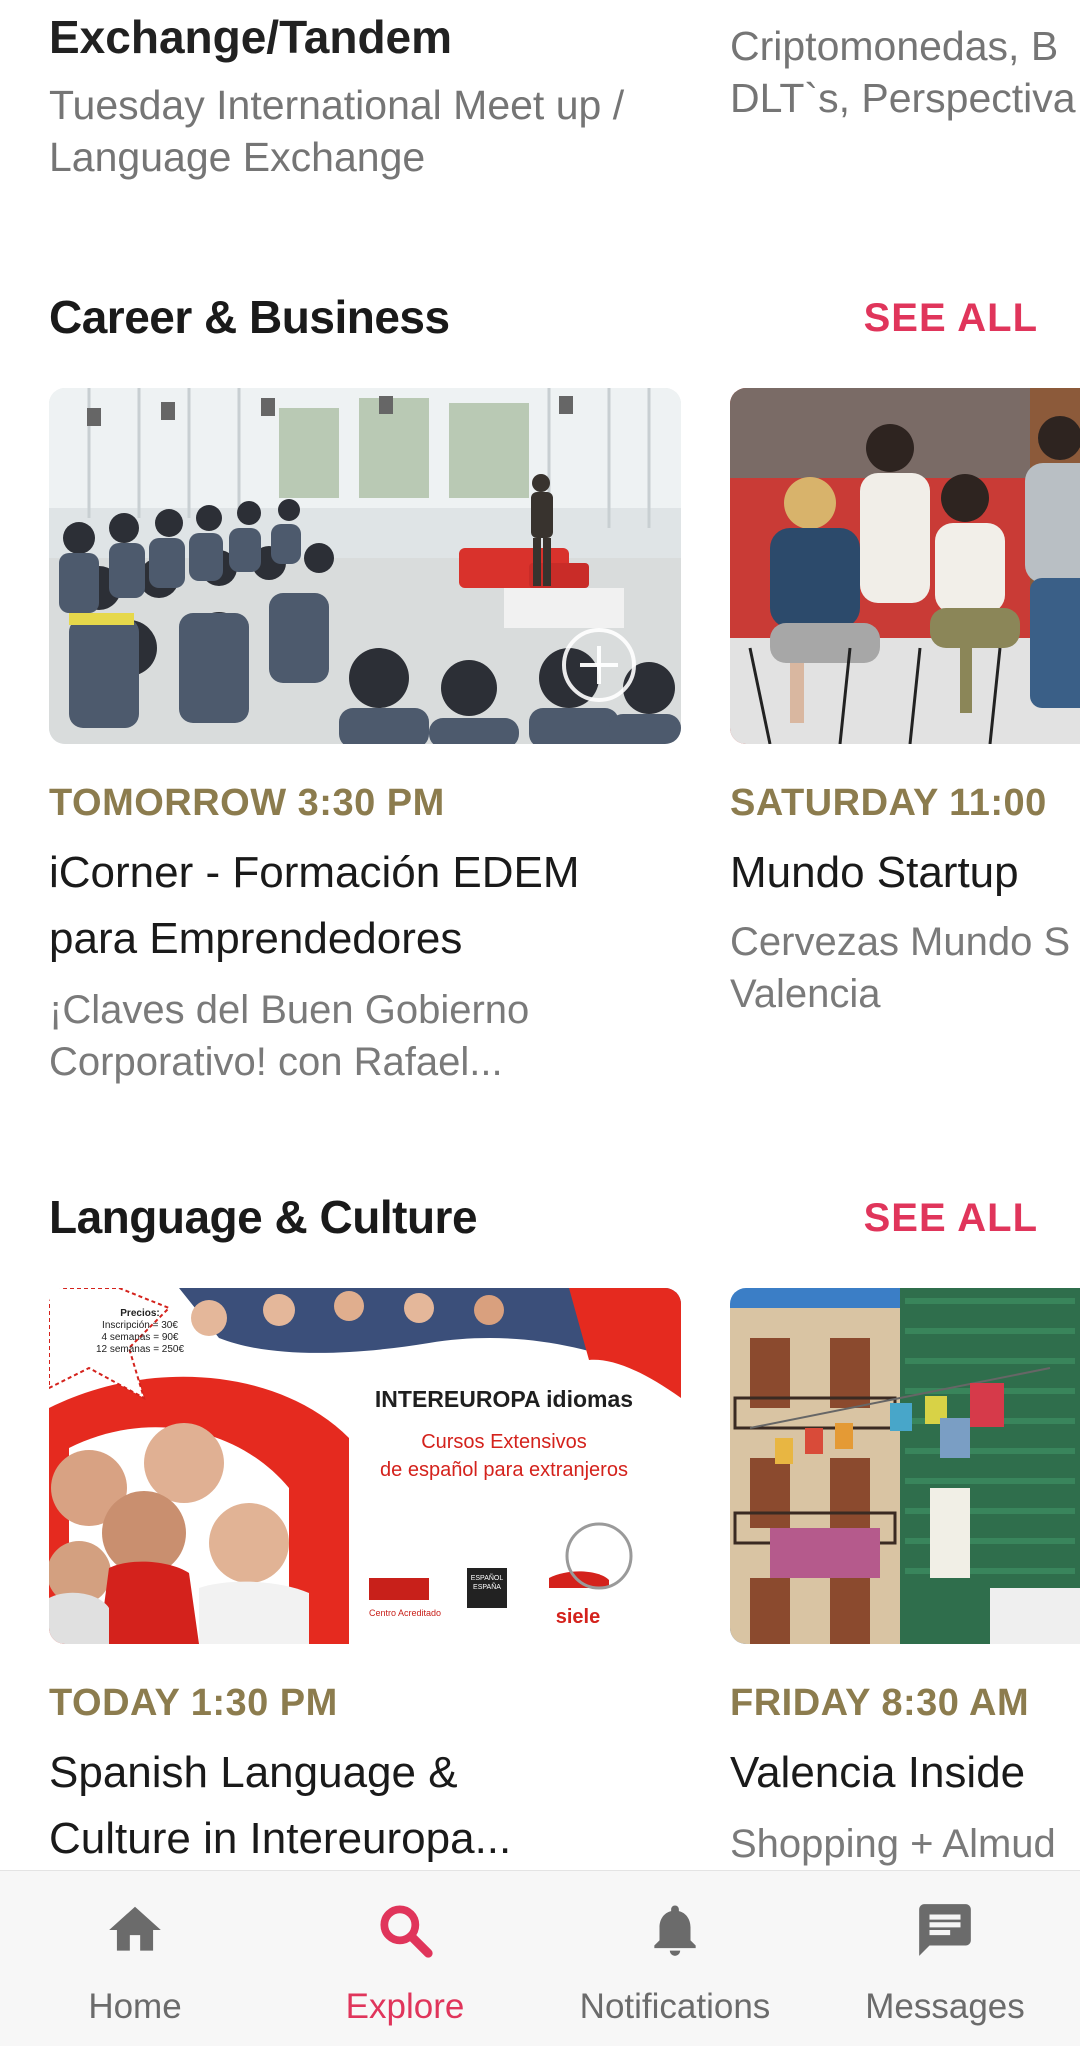  Describe the element at coordinates (140, 1337) in the screenshot. I see `flyer-price-line: 4 semanas = 90€` at that location.